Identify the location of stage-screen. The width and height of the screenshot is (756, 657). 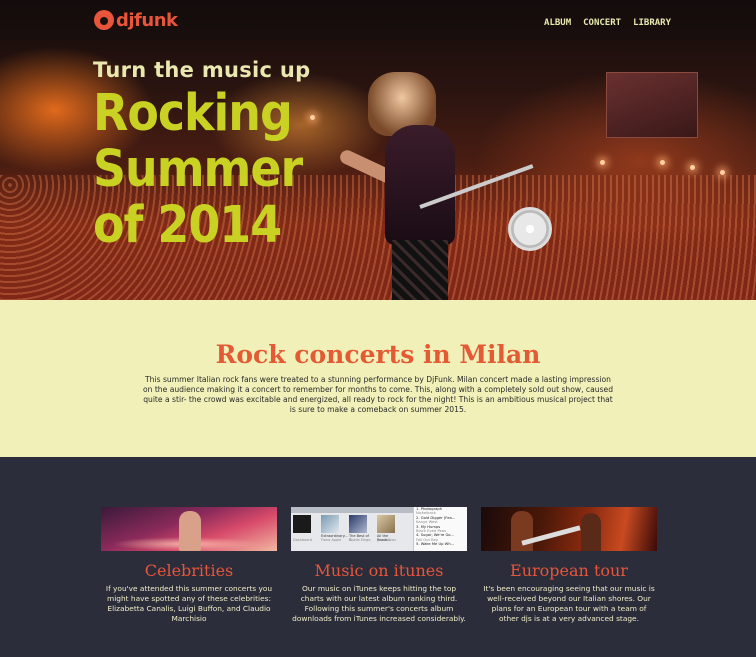
(652, 105).